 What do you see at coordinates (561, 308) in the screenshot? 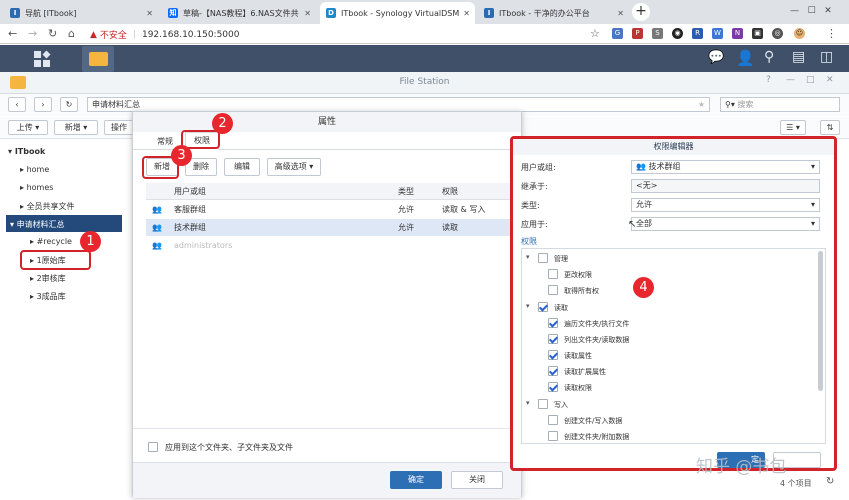
I see `group-label: 读取` at bounding box center [561, 308].